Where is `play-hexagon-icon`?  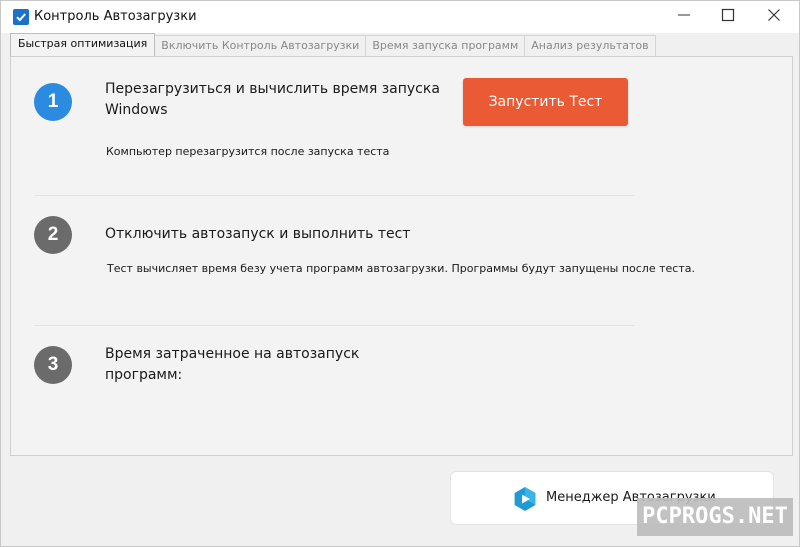 play-hexagon-icon is located at coordinates (525, 499).